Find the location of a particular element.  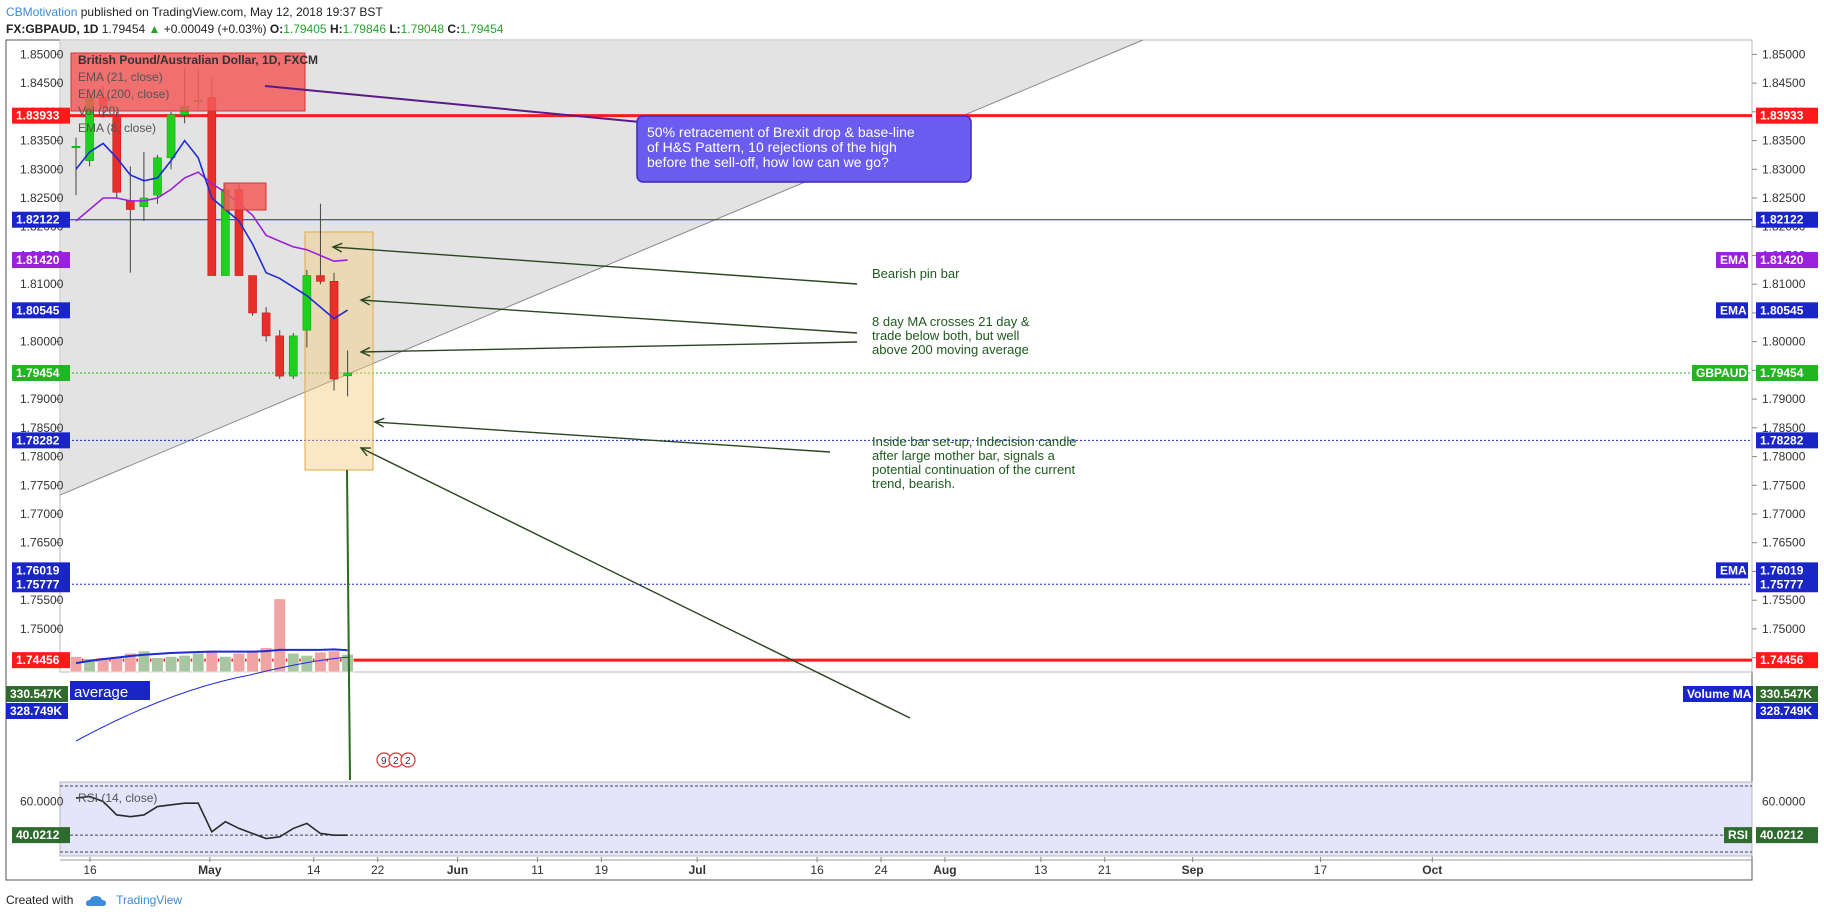

y-tick-label-right: 1.77500 is located at coordinates (1784, 485).